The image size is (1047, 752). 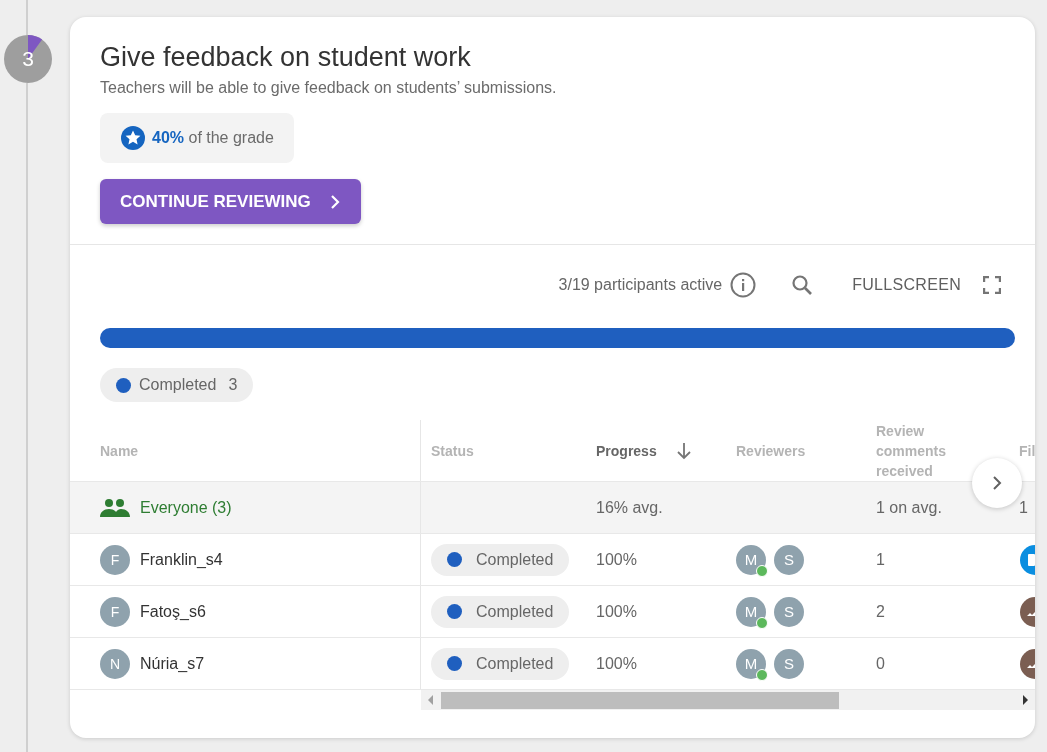 I want to click on task-title: Give feedback on student work, so click(x=286, y=57).